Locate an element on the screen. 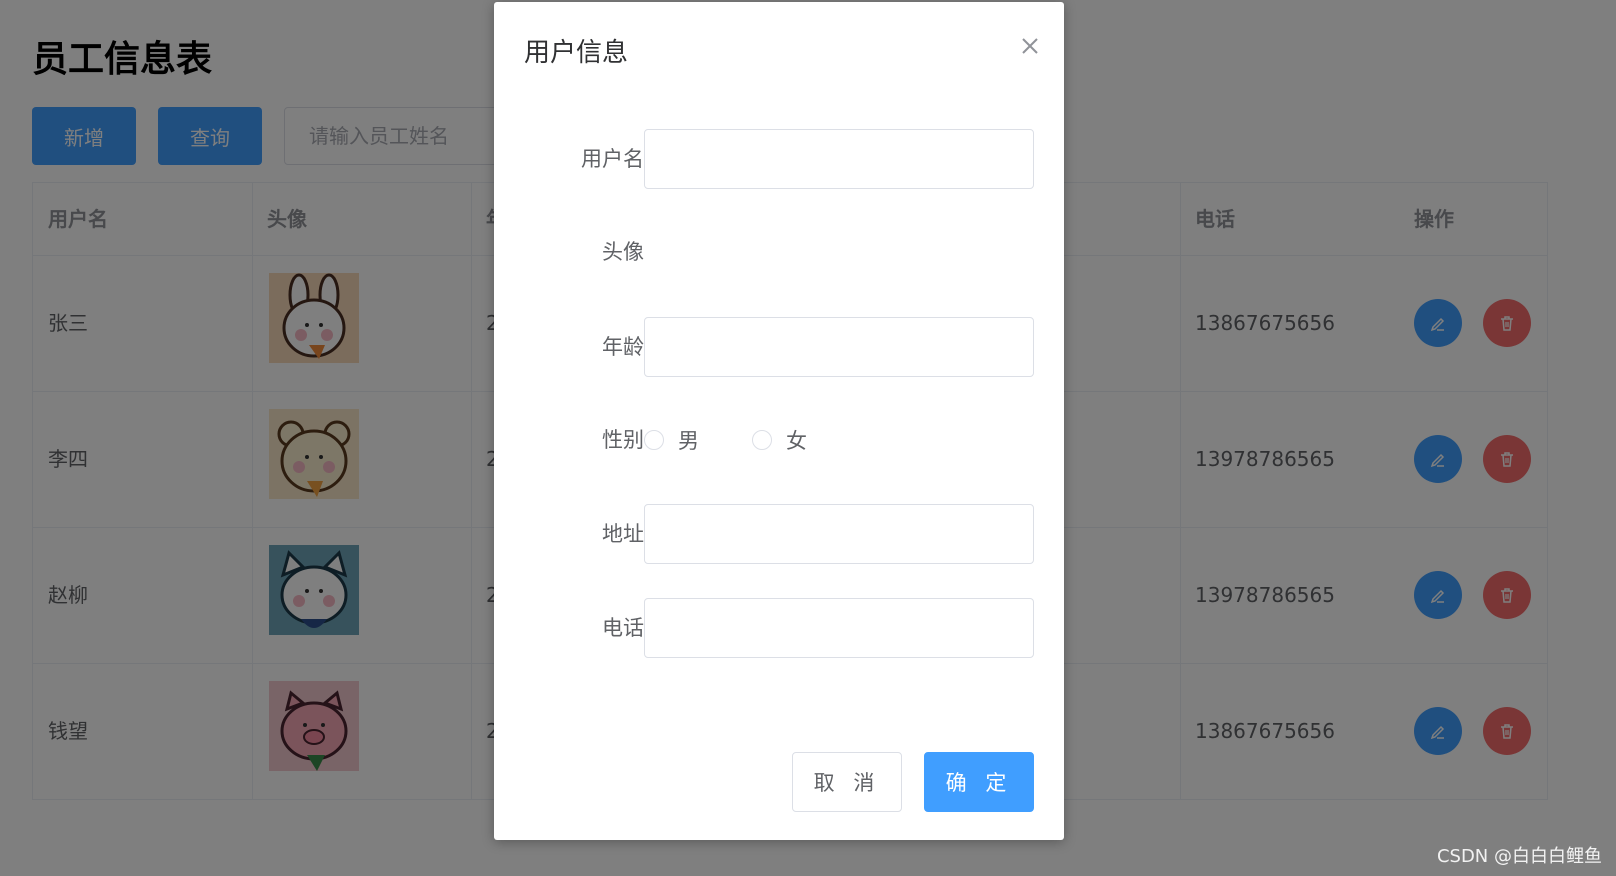 This screenshot has width=1616, height=876. phone-label: 电话 is located at coordinates (623, 628).